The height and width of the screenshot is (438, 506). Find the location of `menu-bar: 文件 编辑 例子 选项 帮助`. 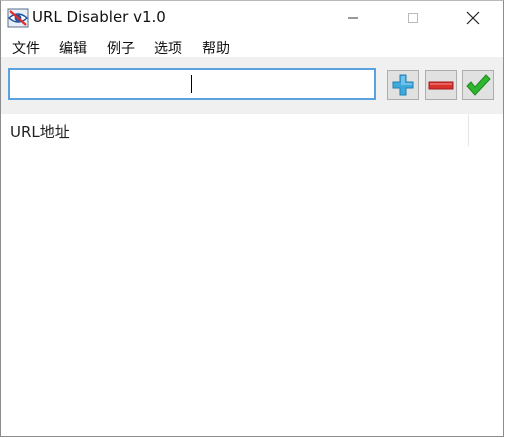

menu-bar: 文件 编辑 例子 选项 帮助 is located at coordinates (252, 46).